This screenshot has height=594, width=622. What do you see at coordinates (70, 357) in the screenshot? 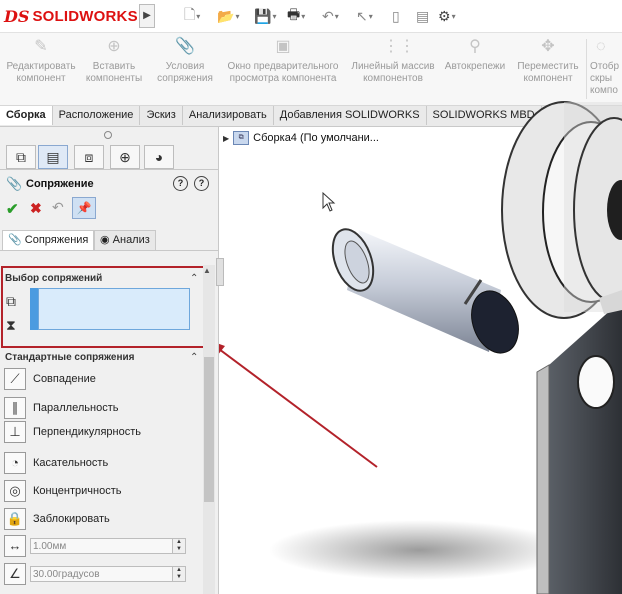
I see `standard-mates-header: Стандартные сопряжения` at bounding box center [70, 357].